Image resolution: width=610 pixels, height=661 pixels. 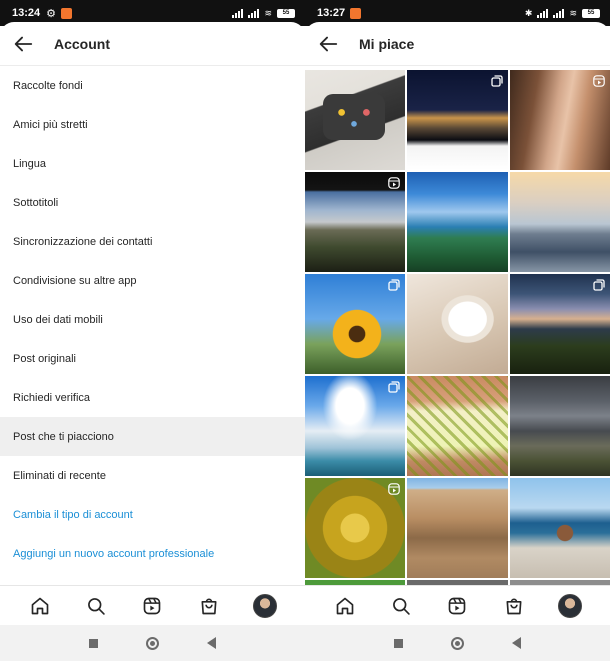 I want to click on menu-item-post-che-ti-piacciono: Post che ti piacciono, so click(x=152, y=436).